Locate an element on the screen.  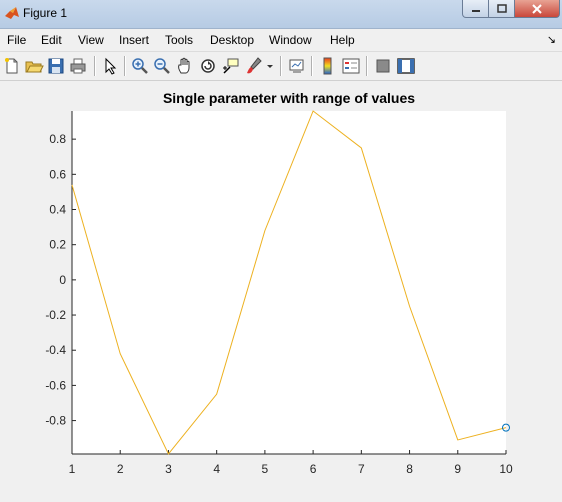
hide-plot-tools-icon is located at coordinates (383, 66).